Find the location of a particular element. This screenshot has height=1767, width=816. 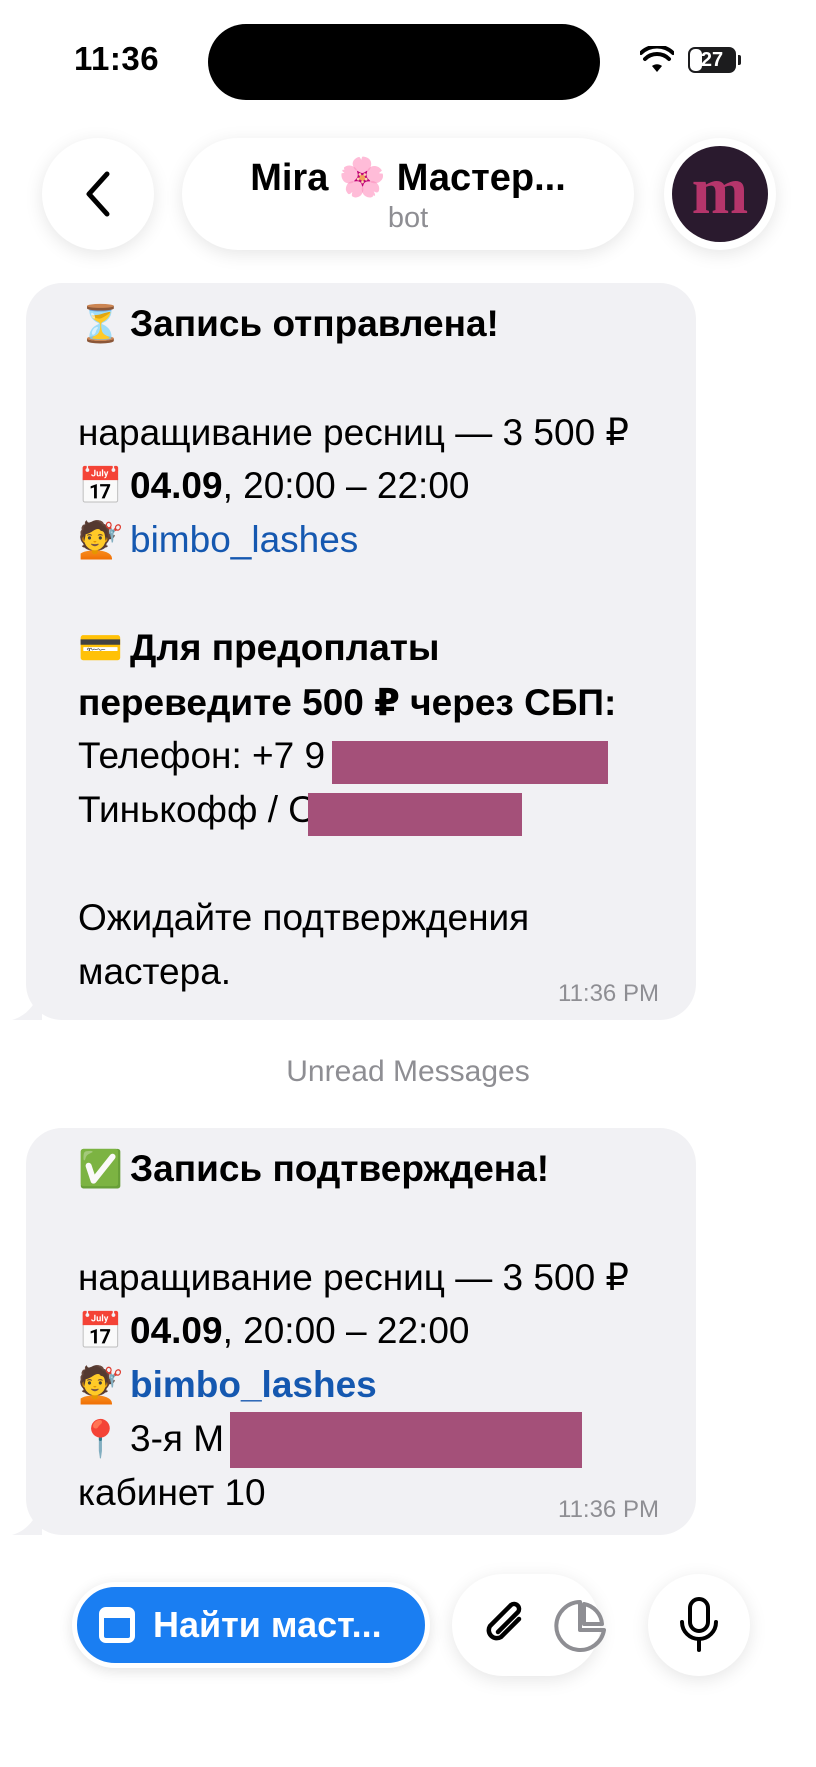

cabinet-line: кабинет 10 is located at coordinates (172, 1492).